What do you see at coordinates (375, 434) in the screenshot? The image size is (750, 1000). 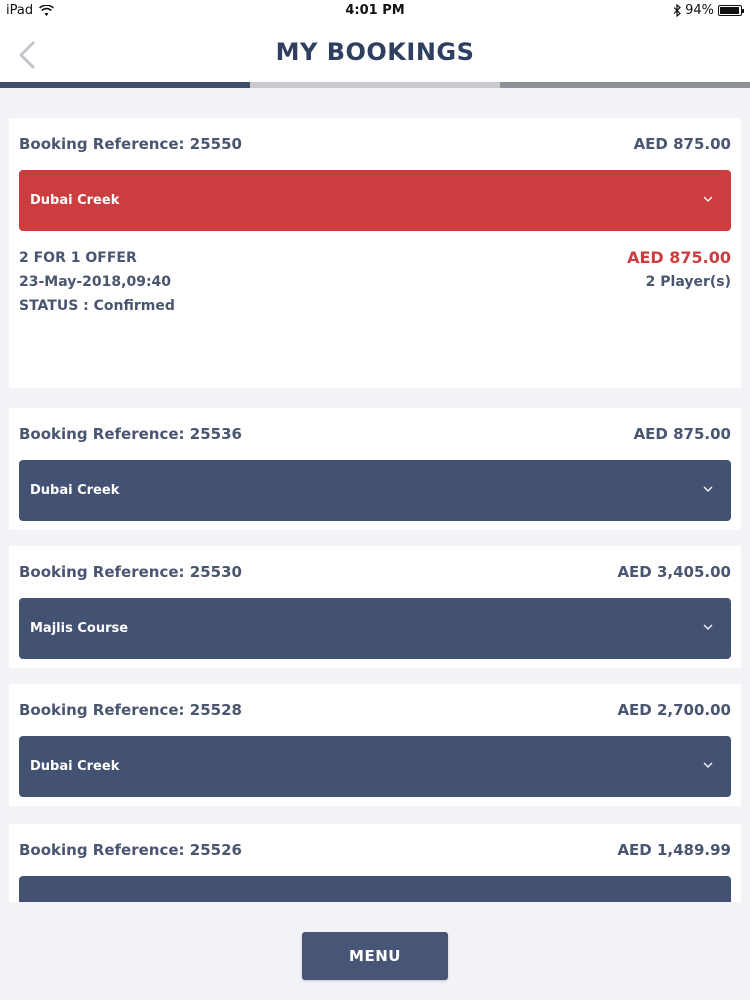 I see `booking-header: Booking Reference: 25536 AED 875.00` at bounding box center [375, 434].